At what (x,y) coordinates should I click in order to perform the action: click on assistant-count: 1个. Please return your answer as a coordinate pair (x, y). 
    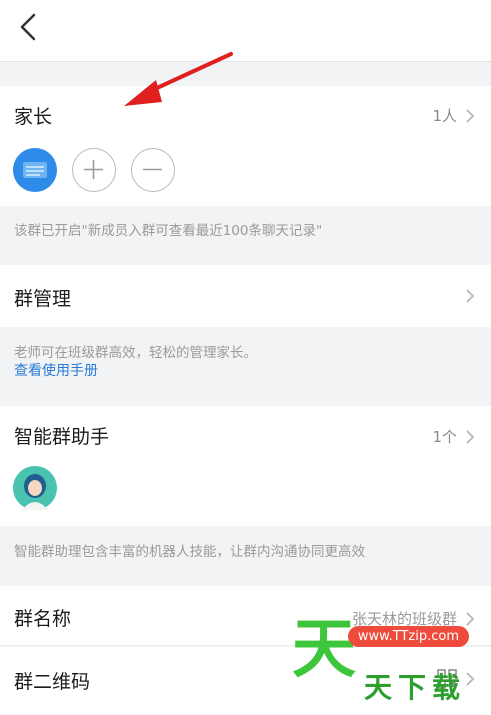
    Looking at the image, I should click on (444, 437).